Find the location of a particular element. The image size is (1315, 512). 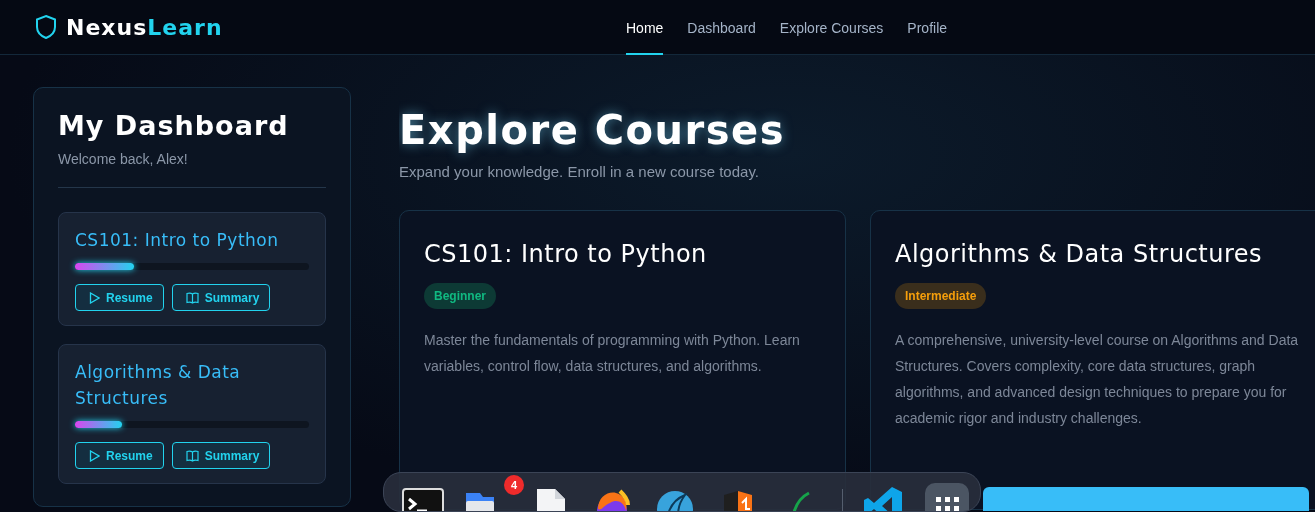

nav-link: Profile is located at coordinates (927, 27).